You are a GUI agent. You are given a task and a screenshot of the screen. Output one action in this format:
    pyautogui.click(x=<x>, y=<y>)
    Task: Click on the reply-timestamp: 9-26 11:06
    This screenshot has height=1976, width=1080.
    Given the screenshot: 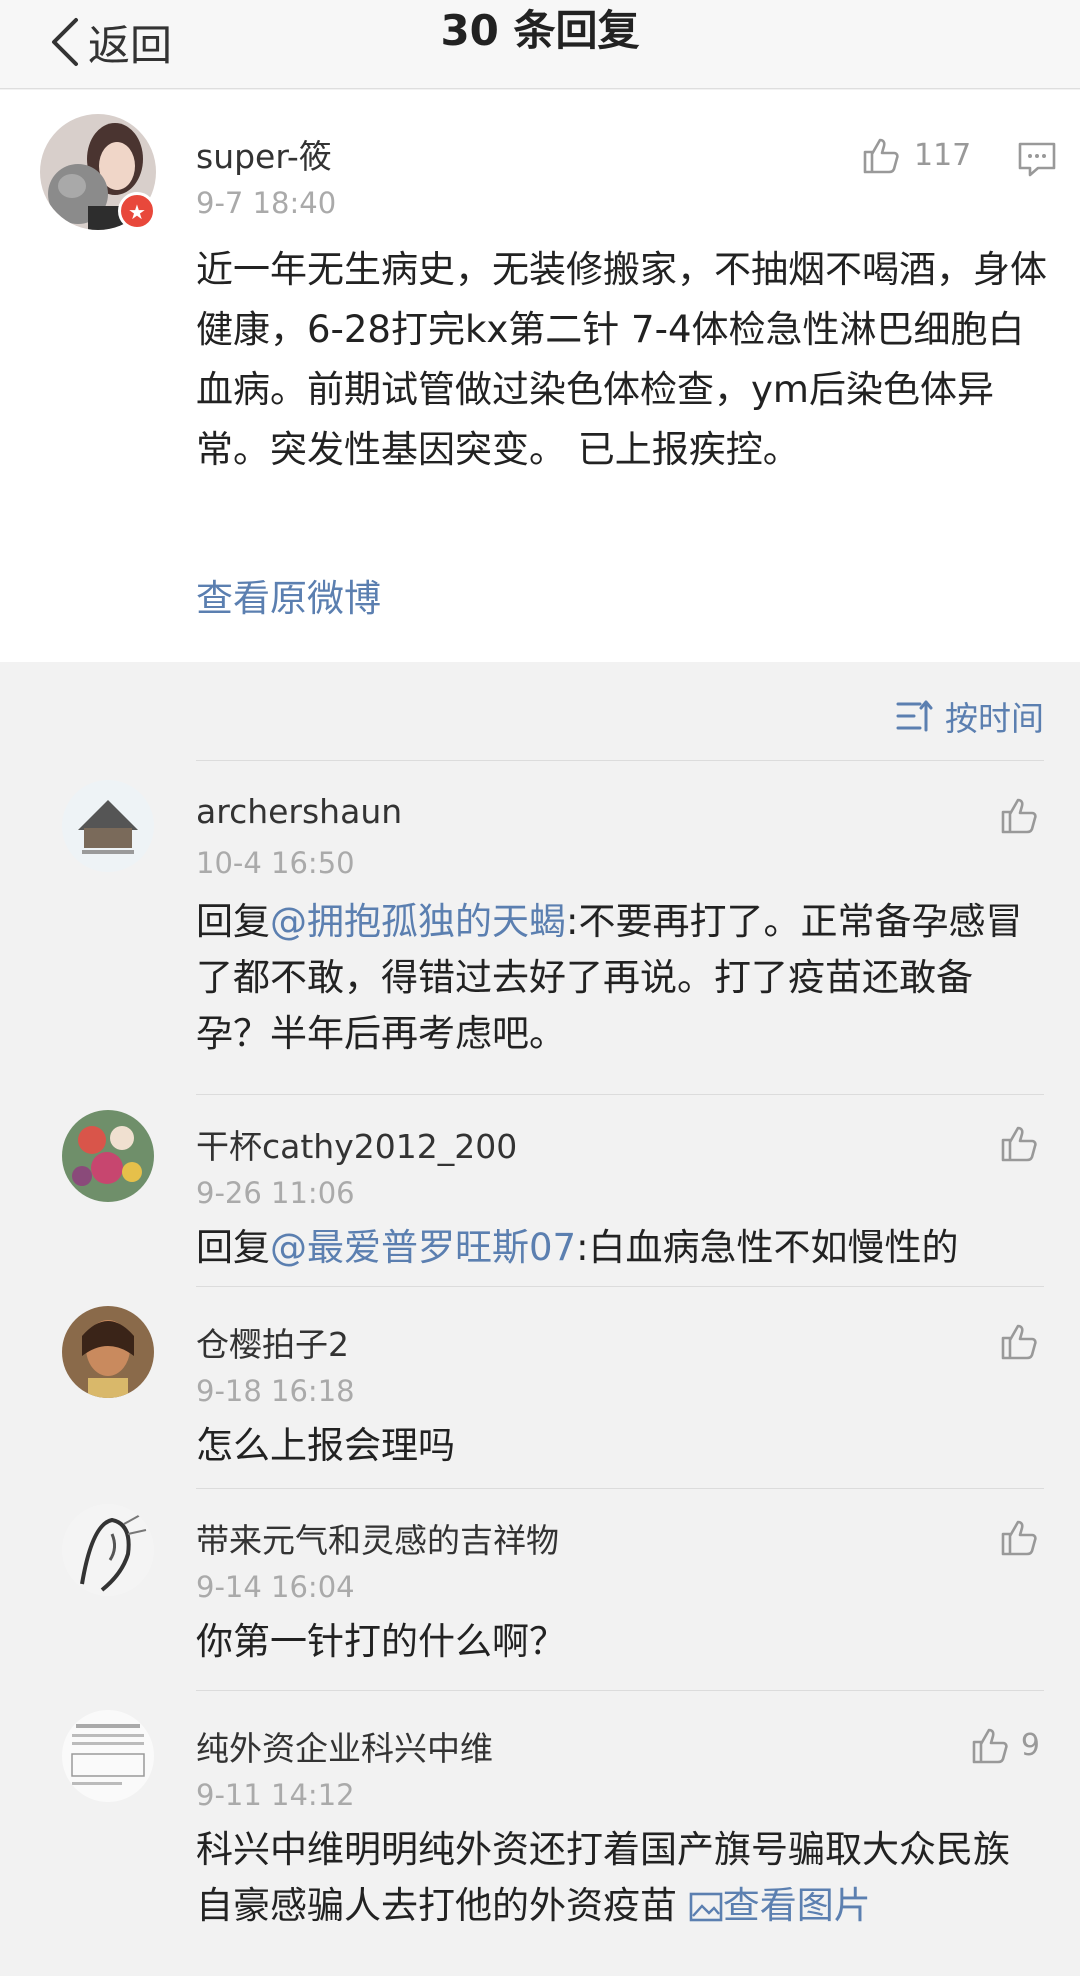 What is the action you would take?
    pyautogui.click(x=275, y=1193)
    